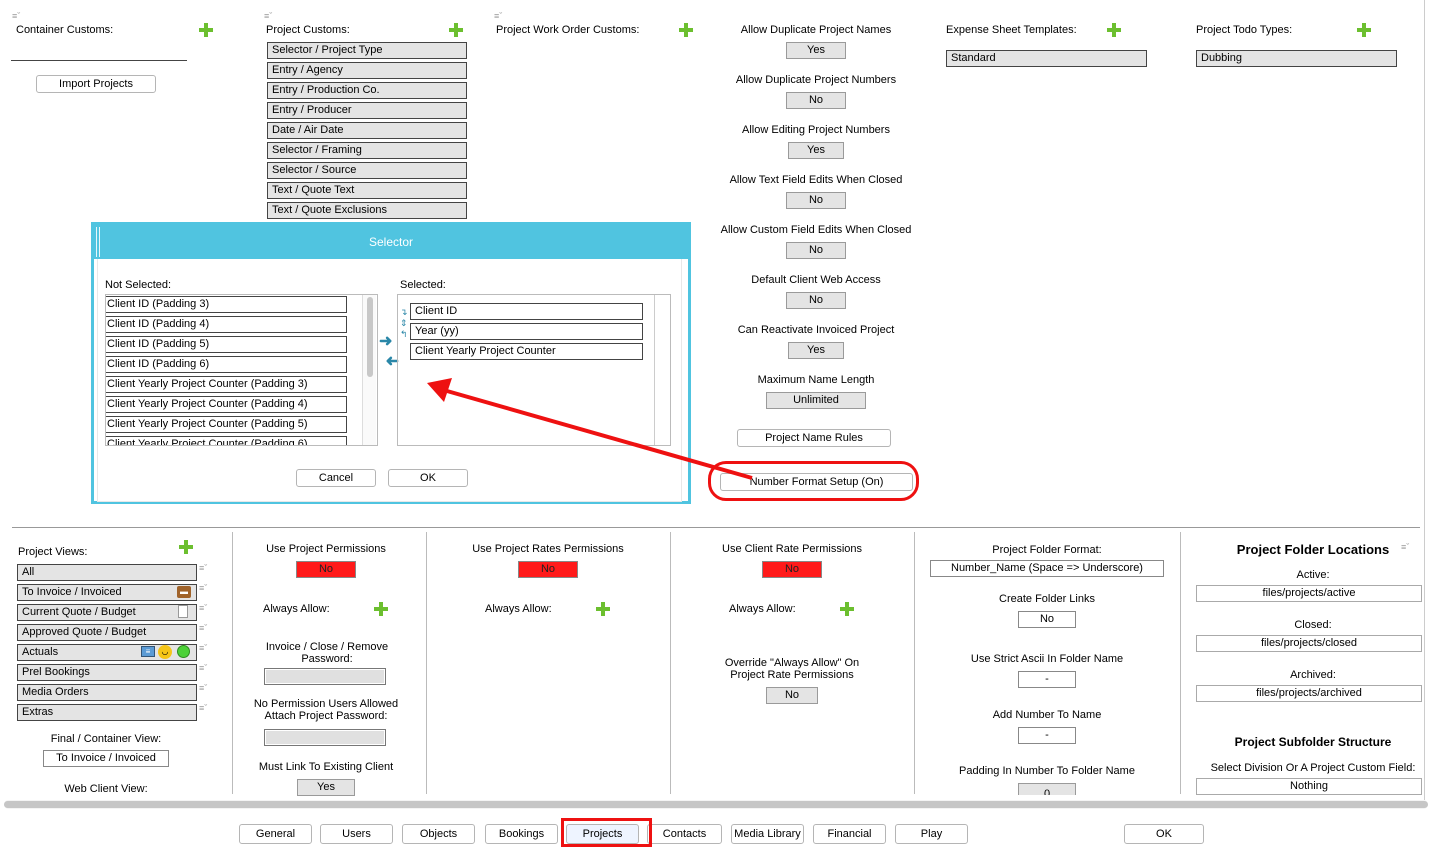 Image resolution: width=1437 pixels, height=850 pixels. Describe the element at coordinates (767, 834) in the screenshot. I see `tab-media-library: Media Library` at that location.